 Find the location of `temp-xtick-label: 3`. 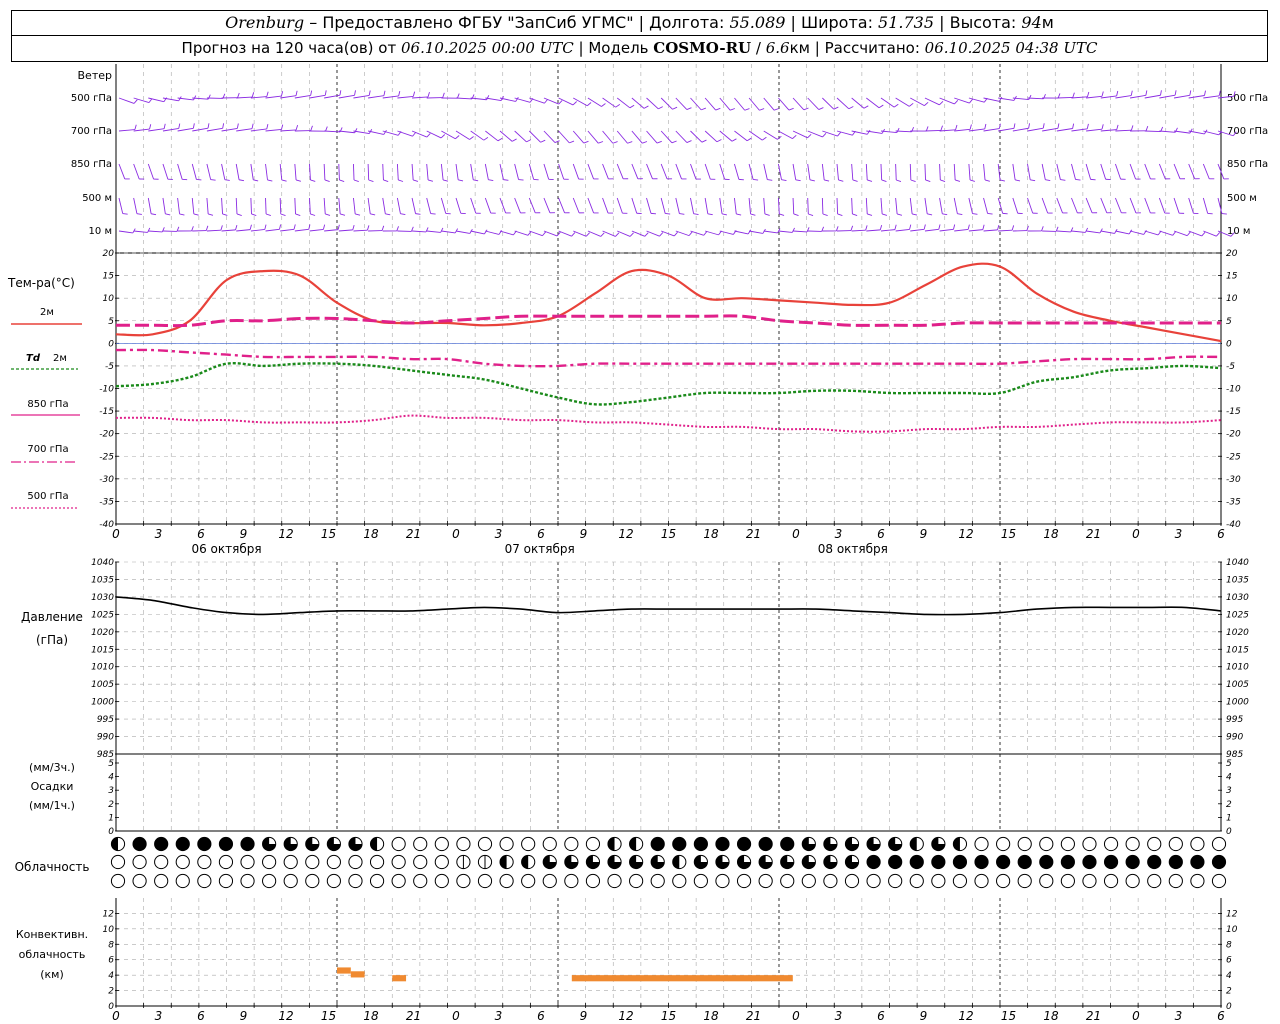

temp-xtick-label: 3 is located at coordinates (839, 534).